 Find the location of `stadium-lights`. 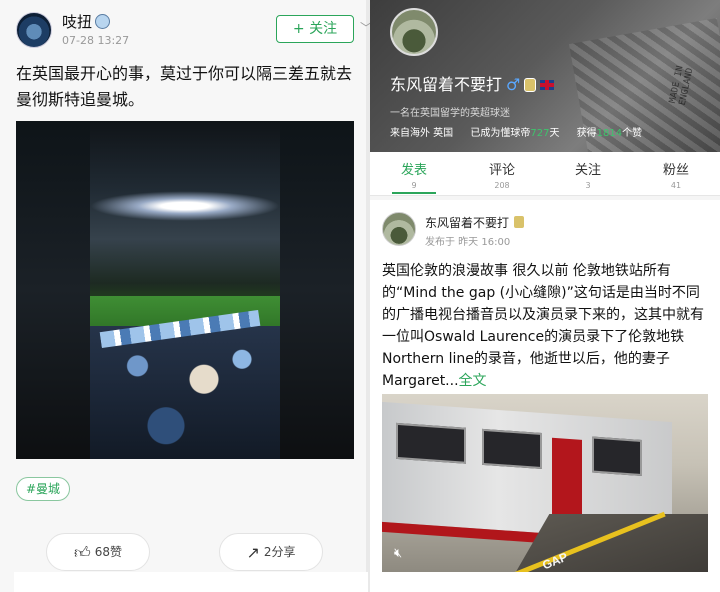

stadium-lights is located at coordinates (185, 206).